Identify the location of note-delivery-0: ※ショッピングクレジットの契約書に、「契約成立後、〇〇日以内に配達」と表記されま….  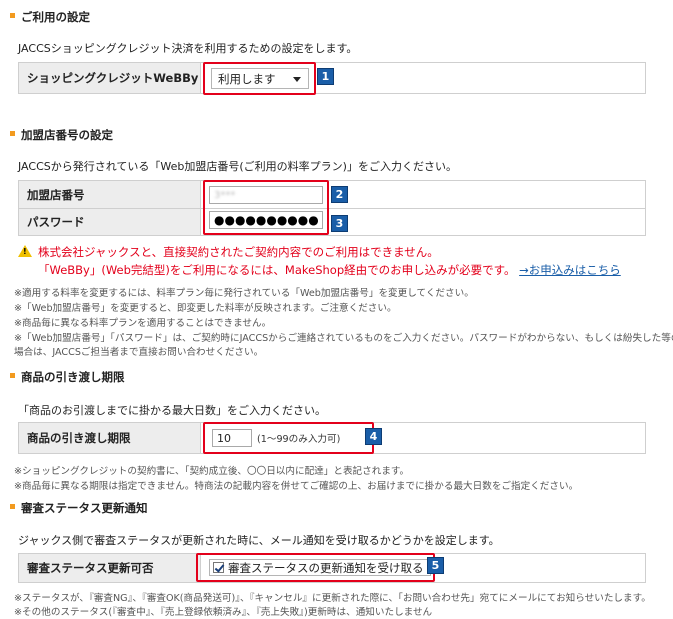
(212, 471).